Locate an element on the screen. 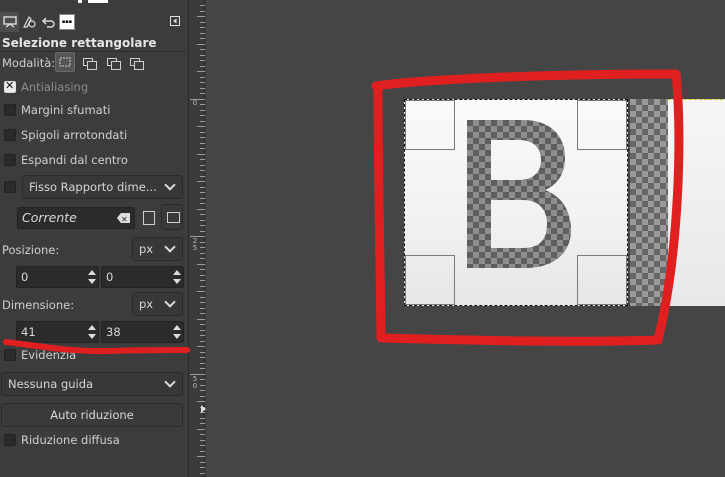 Image resolution: width=725 pixels, height=477 pixels. red-underline-annotation is located at coordinates (96, 347).